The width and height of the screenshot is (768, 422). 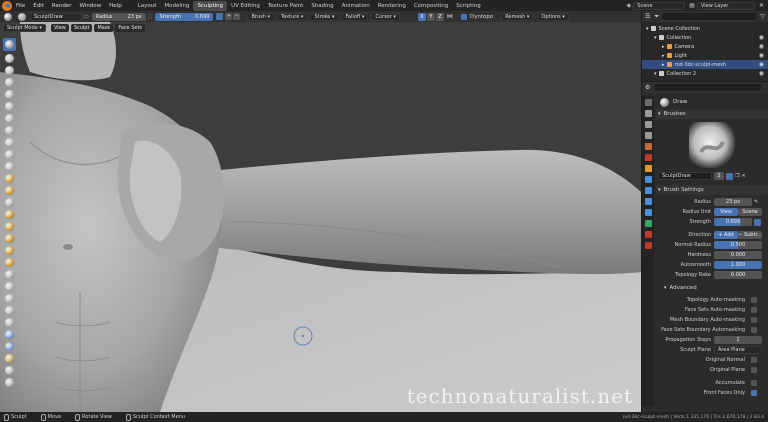 I want to click on strength-pressure-icon, so click(x=220, y=16).